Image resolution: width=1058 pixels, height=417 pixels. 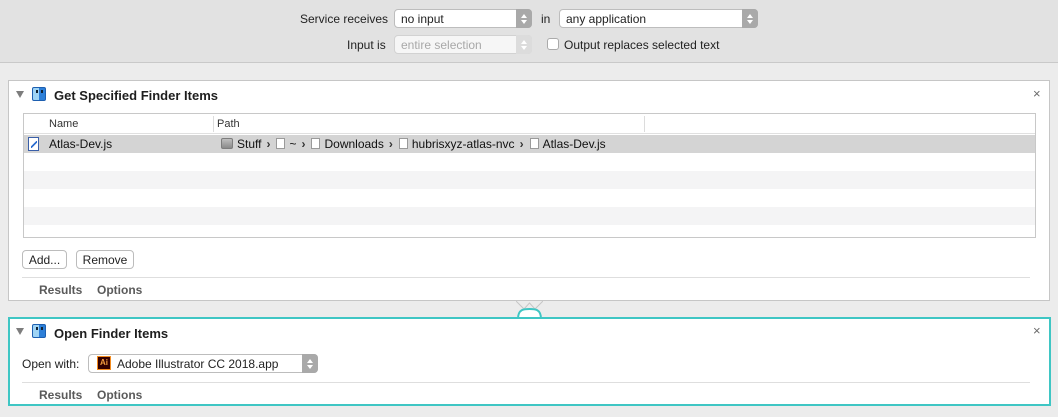 I want to click on action-title: Get Specified Finder Items, so click(x=136, y=95).